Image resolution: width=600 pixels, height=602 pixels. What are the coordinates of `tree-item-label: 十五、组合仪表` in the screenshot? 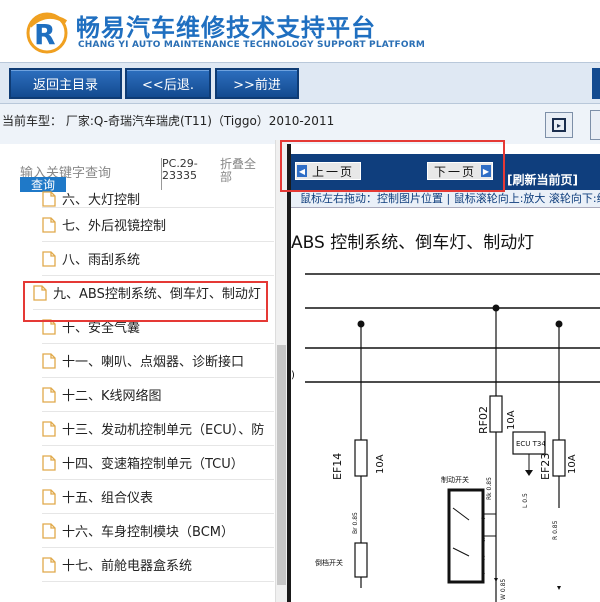 It's located at (108, 498).